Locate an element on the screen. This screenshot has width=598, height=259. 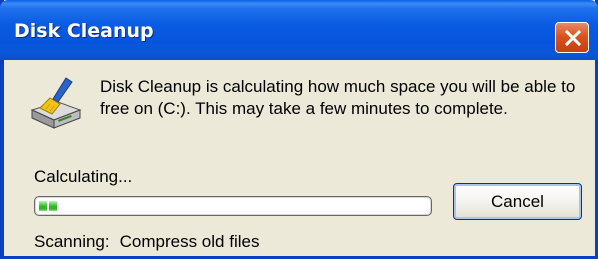
scan-label: Scanning: is located at coordinates (72, 241).